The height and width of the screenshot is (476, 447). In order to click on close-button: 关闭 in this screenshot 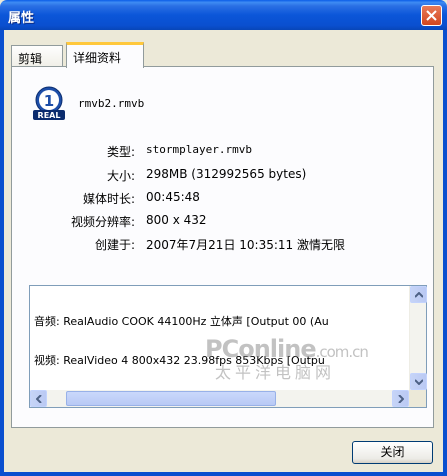, I will do `click(392, 452)`.